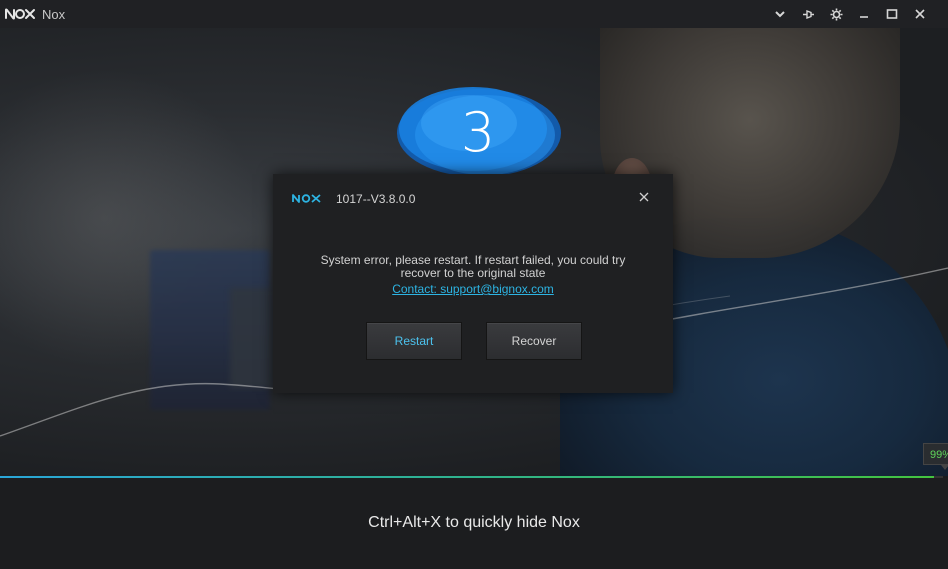 This screenshot has height=569, width=948. What do you see at coordinates (534, 341) in the screenshot?
I see `recover-button: Recover` at bounding box center [534, 341].